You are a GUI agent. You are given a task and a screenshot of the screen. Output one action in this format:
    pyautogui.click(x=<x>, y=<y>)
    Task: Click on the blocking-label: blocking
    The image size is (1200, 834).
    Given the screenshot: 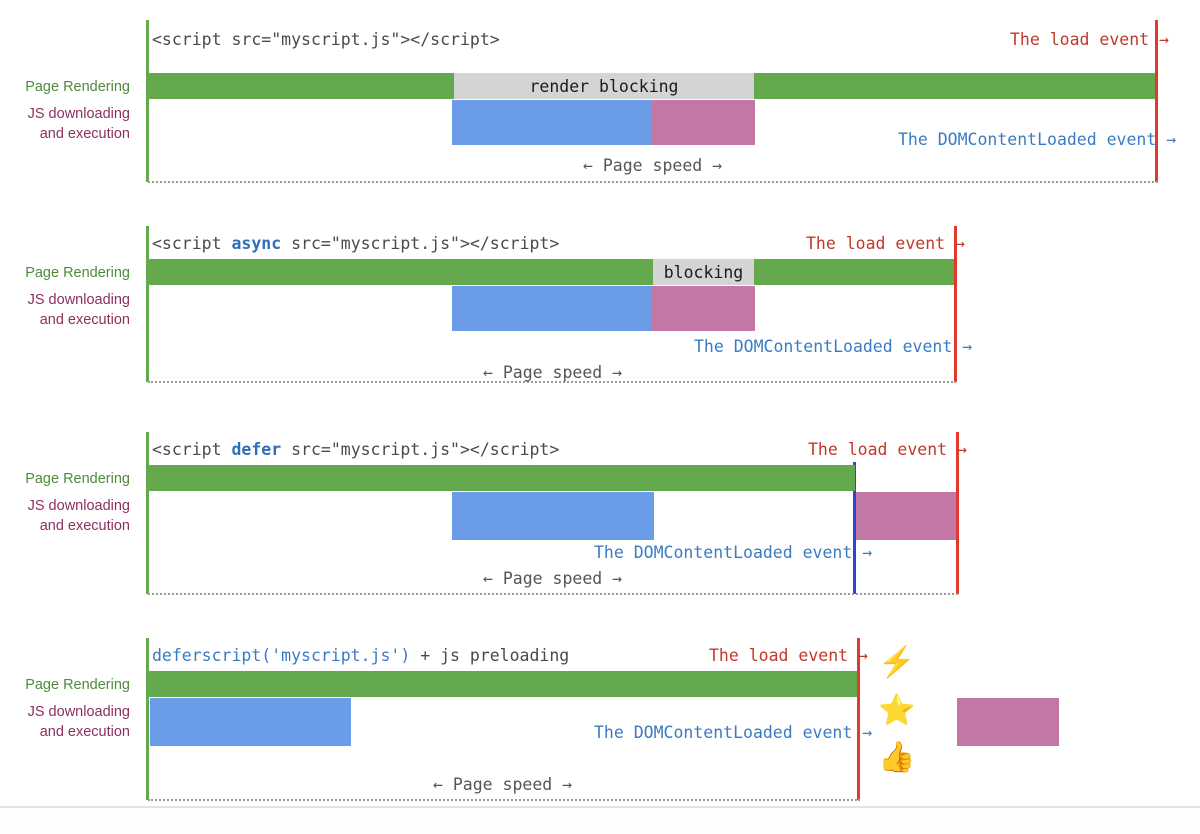 What is the action you would take?
    pyautogui.click(x=703, y=272)
    